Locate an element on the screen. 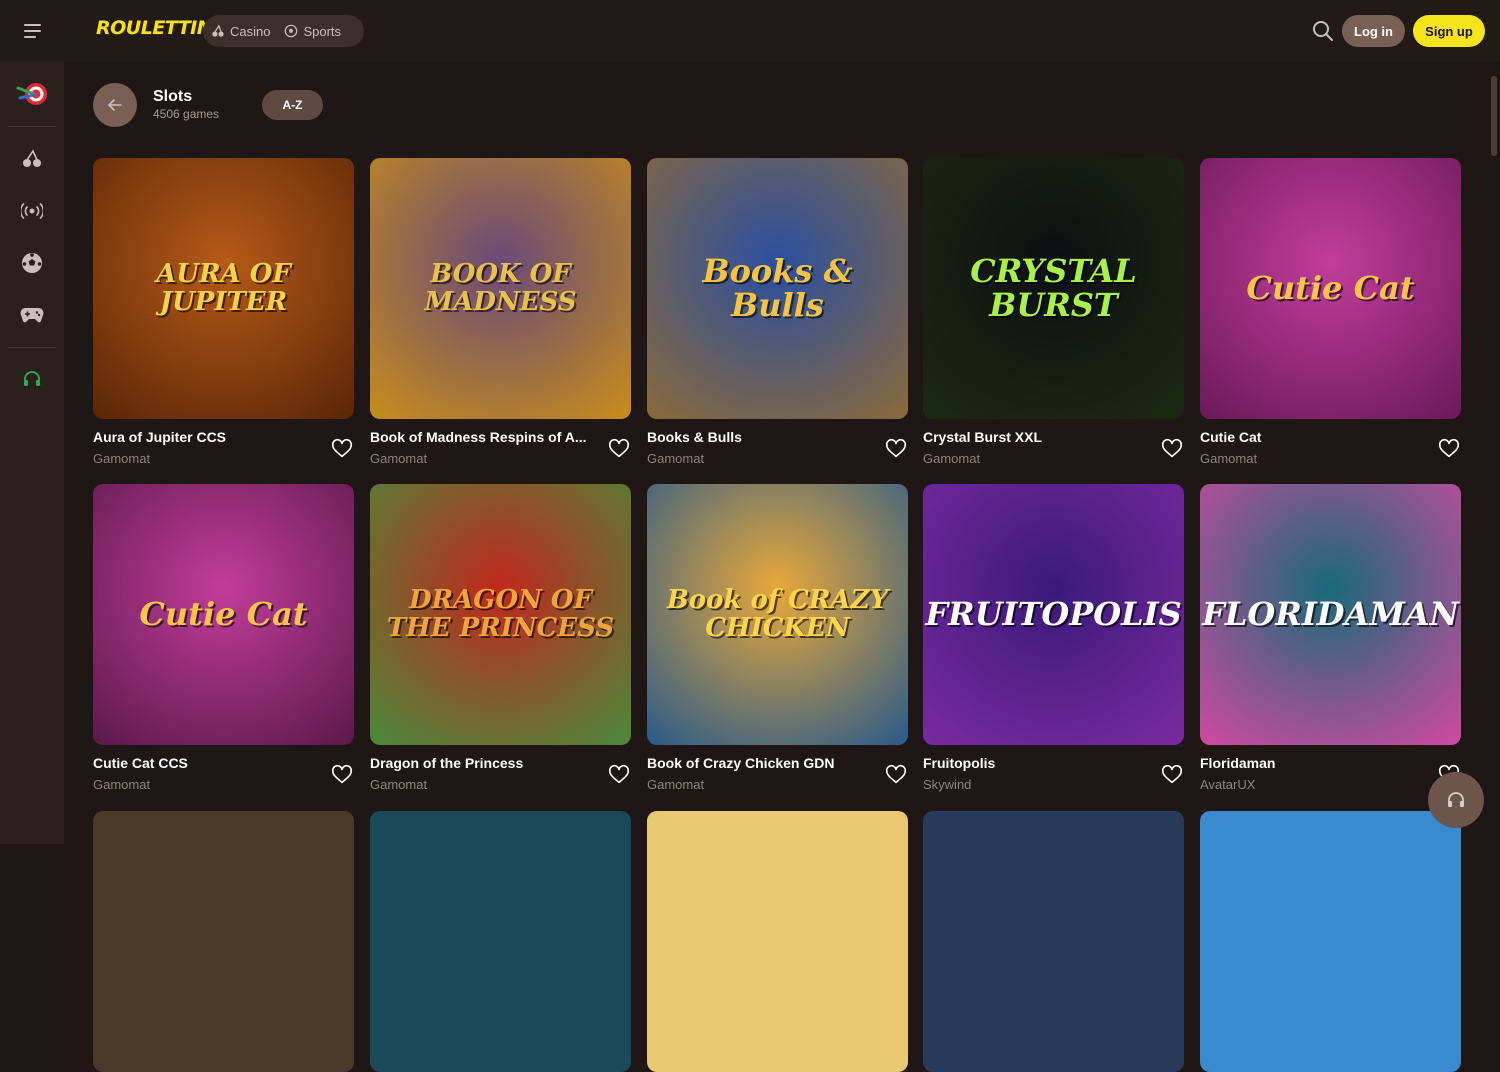 This screenshot has width=1500, height=1072. game-tile: Books & Bulls is located at coordinates (777, 288).